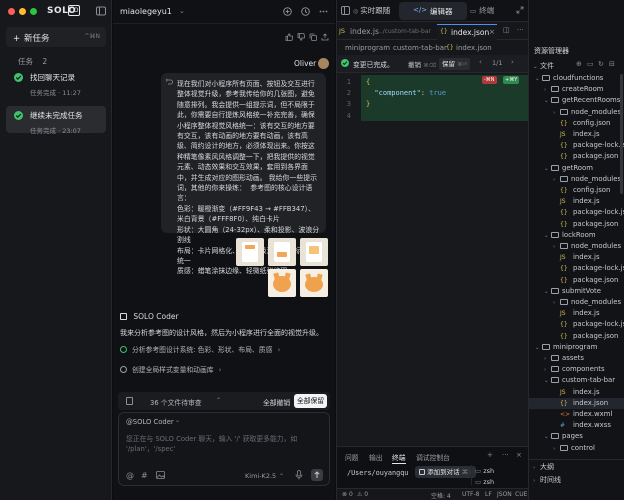 This screenshot has width=624, height=500. I want to click on thumbs-down-icon, so click(301, 37).